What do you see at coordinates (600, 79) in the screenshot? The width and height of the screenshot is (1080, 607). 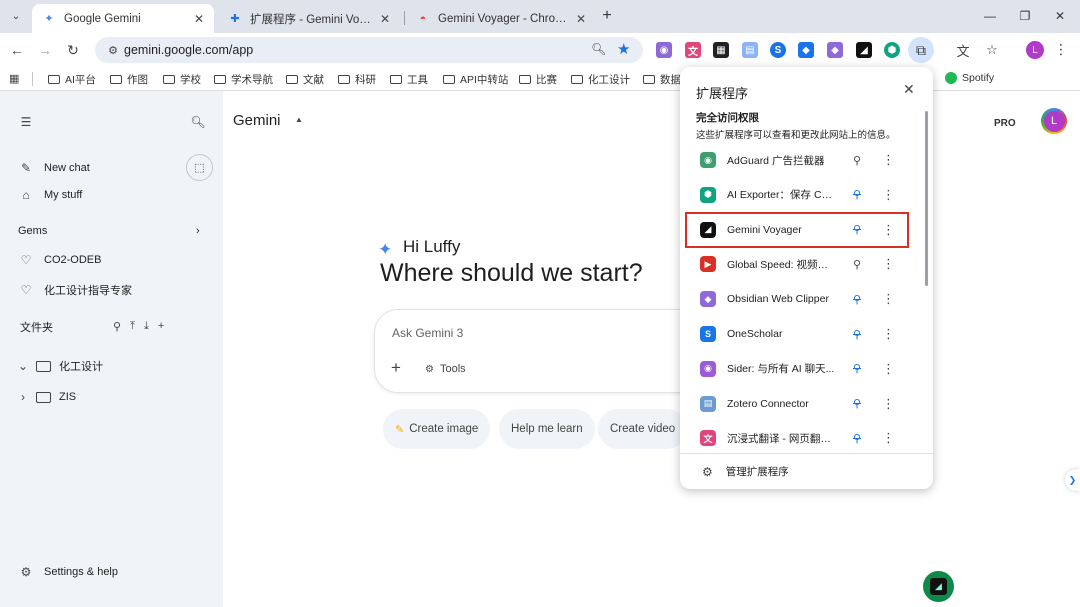 I see `bookmark-folder: 化工设计` at bounding box center [600, 79].